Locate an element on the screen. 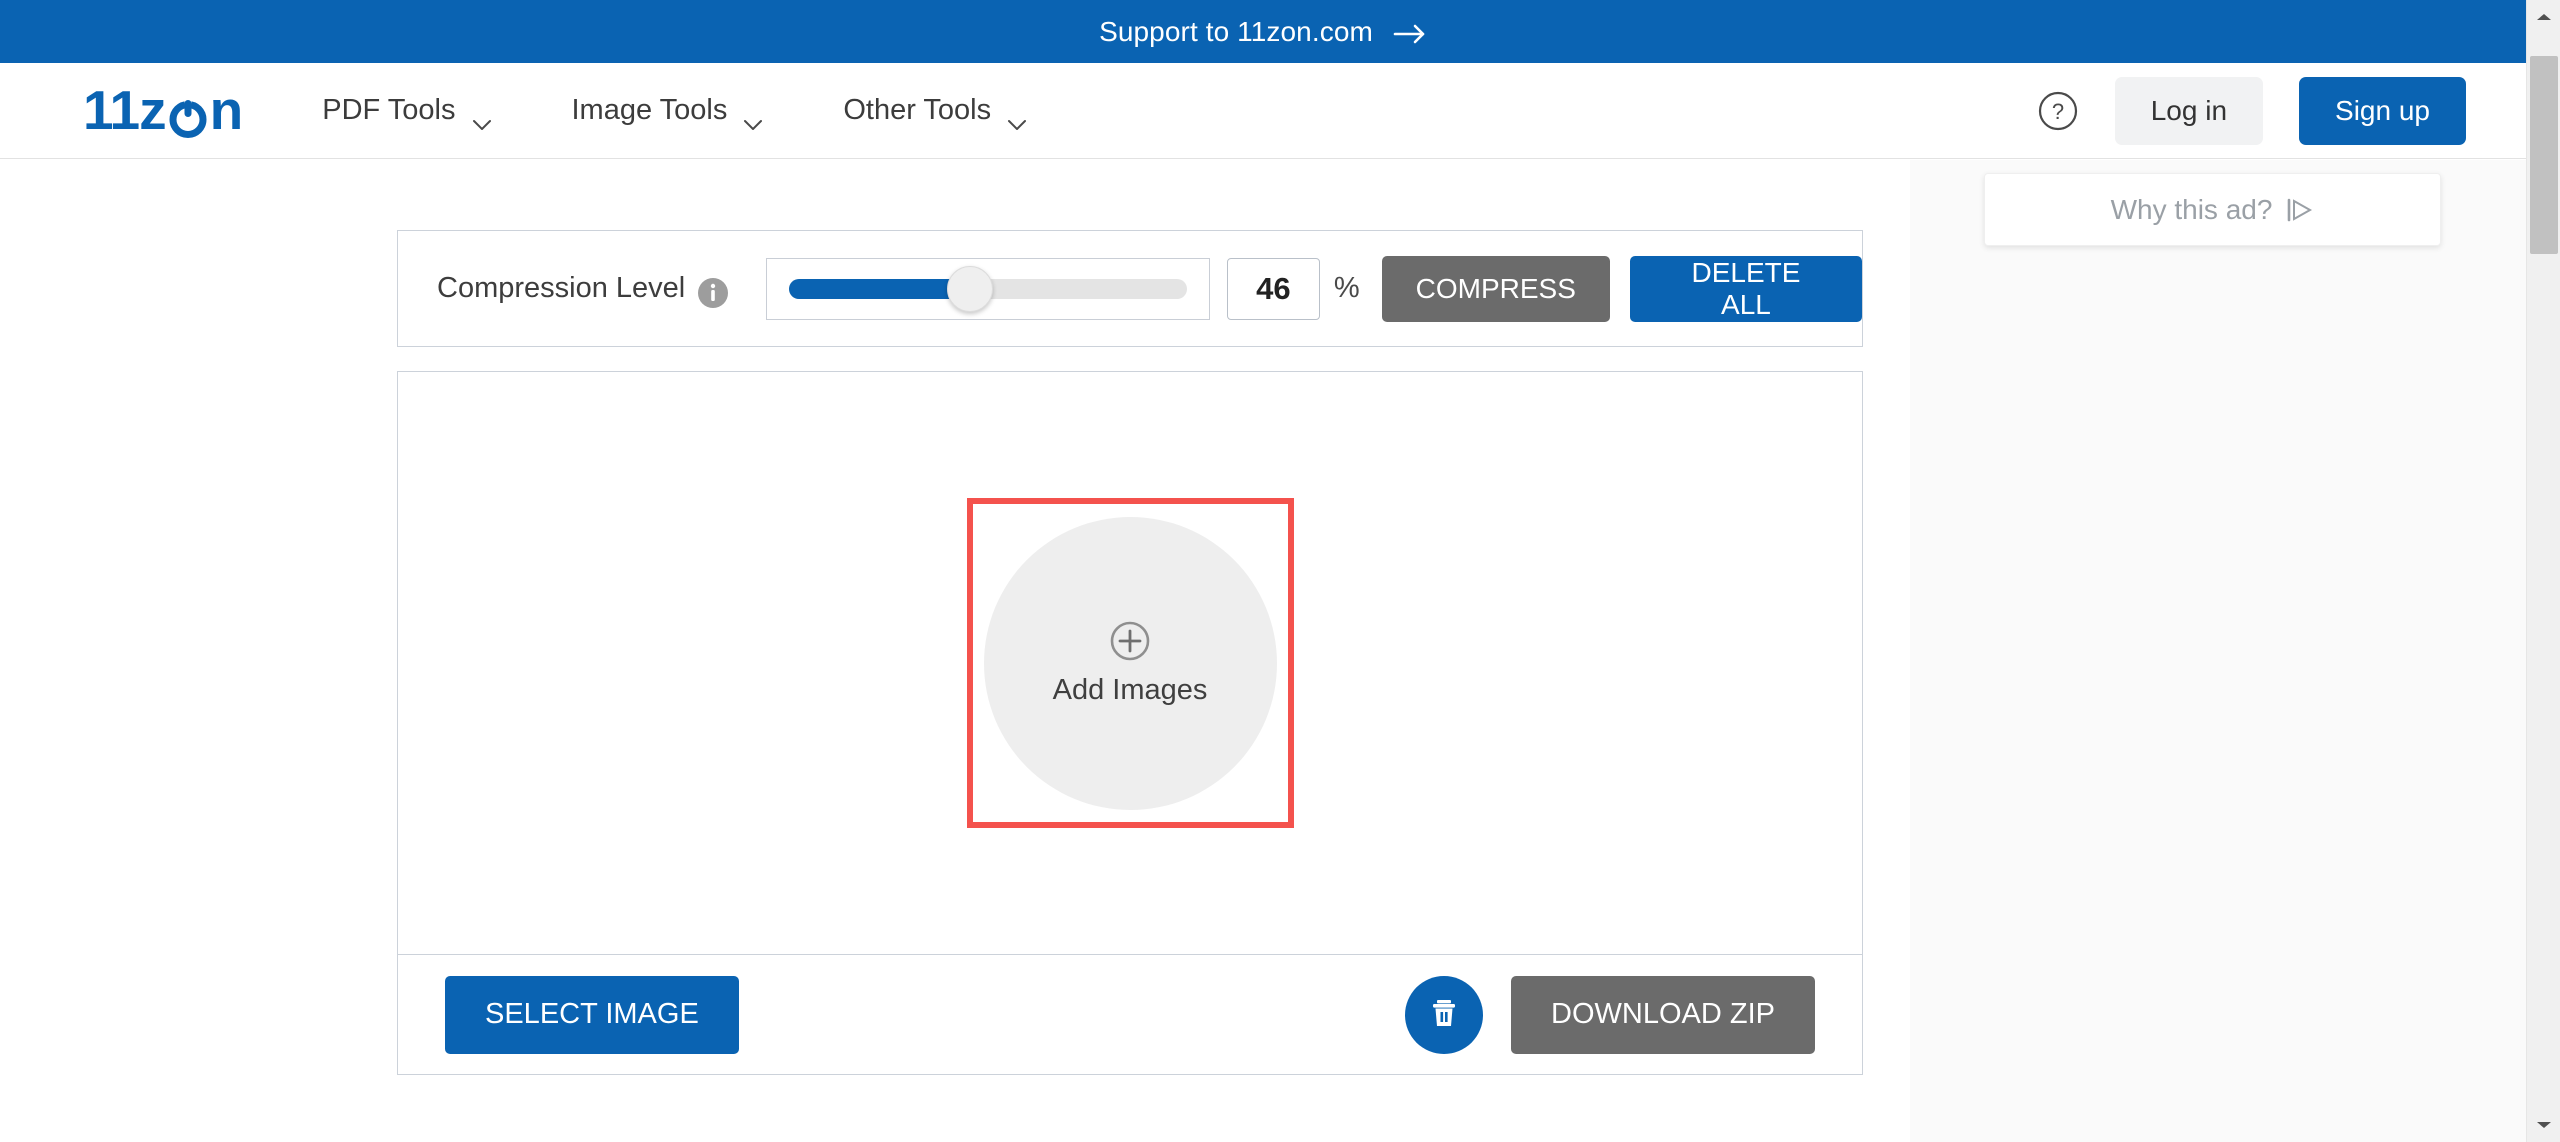 This screenshot has height=1142, width=2560. plus-circle-icon is located at coordinates (1130, 641).